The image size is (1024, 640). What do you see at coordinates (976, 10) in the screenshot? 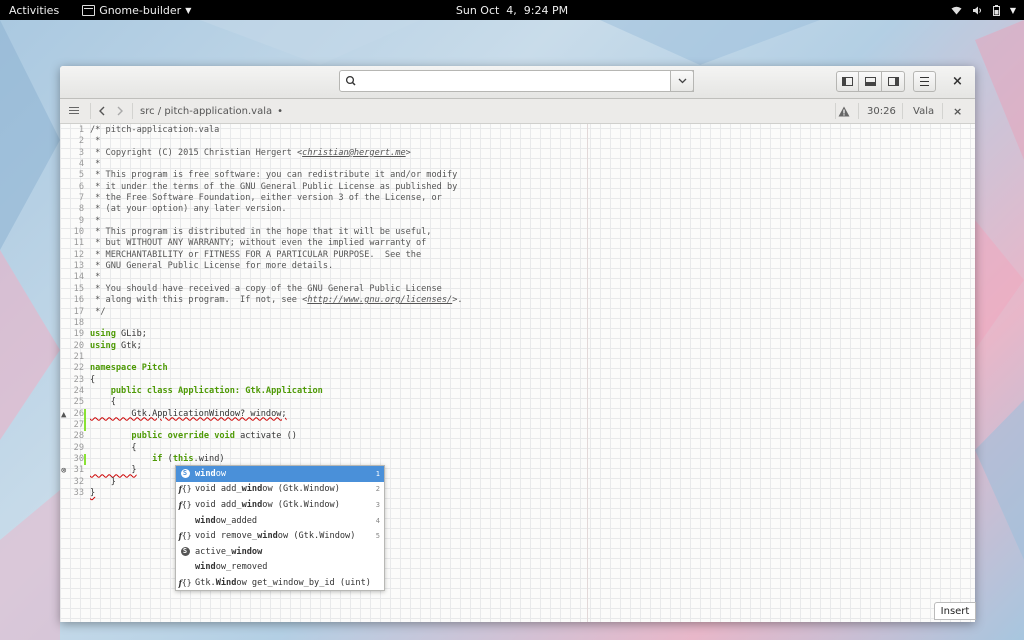
I see `volume-icon` at bounding box center [976, 10].